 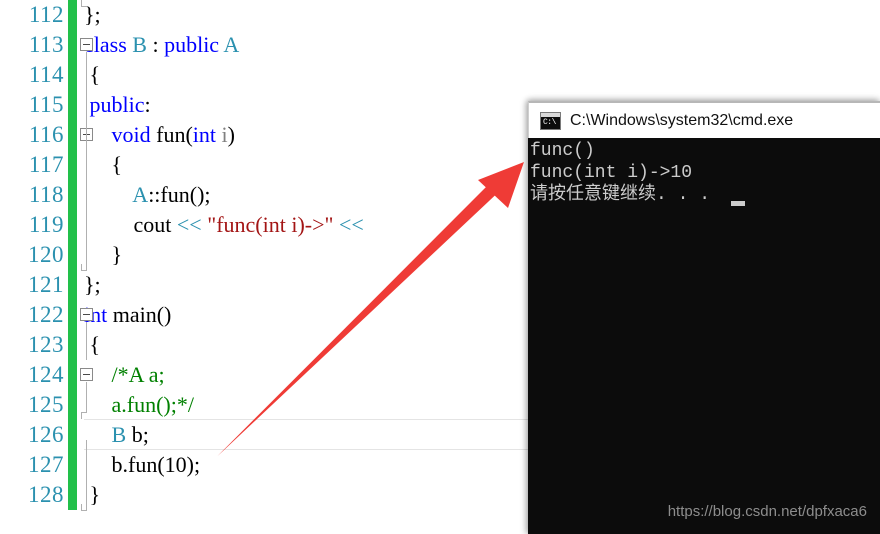 What do you see at coordinates (138, 374) in the screenshot?
I see `code-text: /*A a;` at bounding box center [138, 374].